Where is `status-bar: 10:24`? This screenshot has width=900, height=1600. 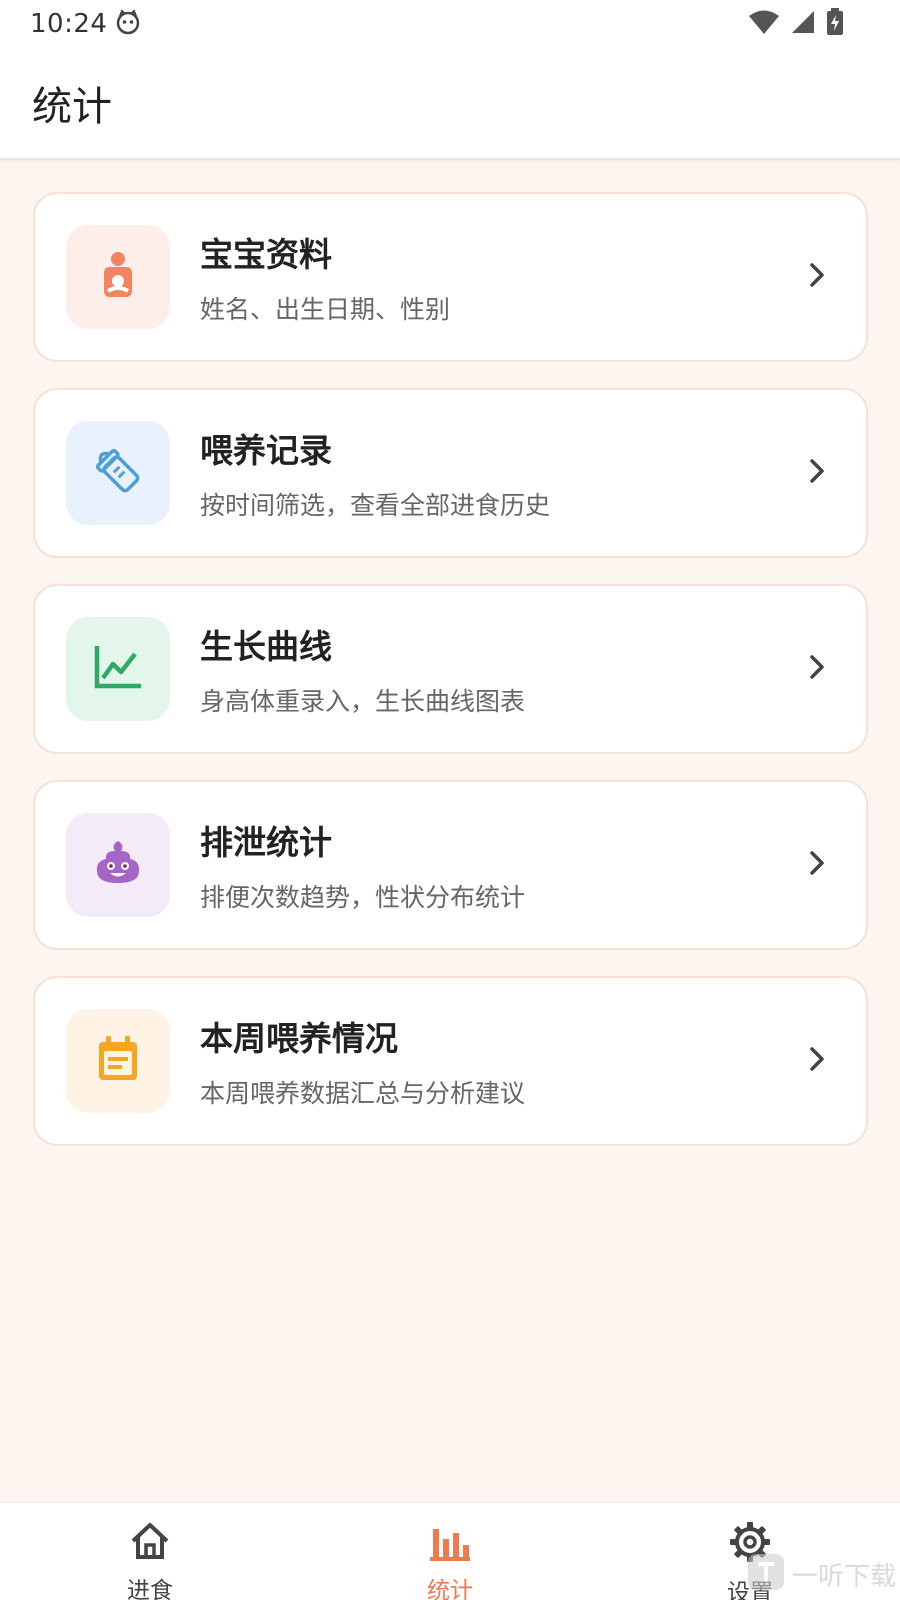 status-bar: 10:24 is located at coordinates (450, 24).